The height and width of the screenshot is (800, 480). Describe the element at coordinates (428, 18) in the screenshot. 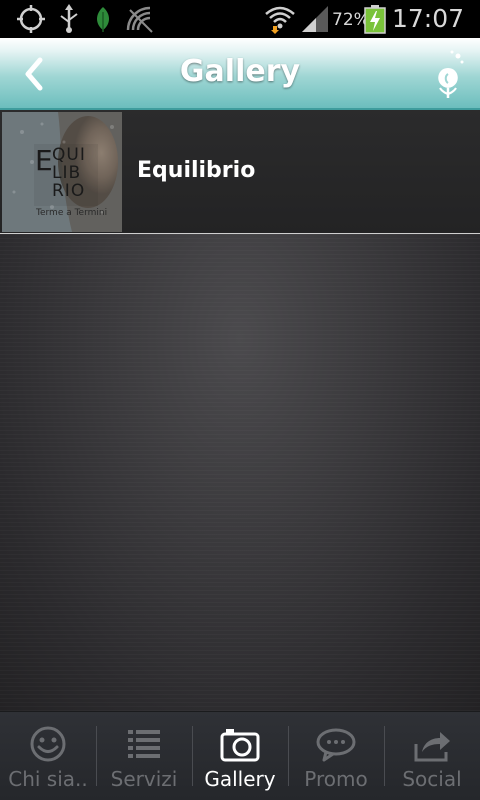

I see `clock: 17:07` at that location.